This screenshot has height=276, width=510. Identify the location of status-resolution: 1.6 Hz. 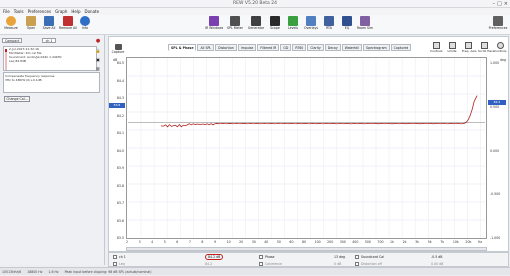
(53, 272).